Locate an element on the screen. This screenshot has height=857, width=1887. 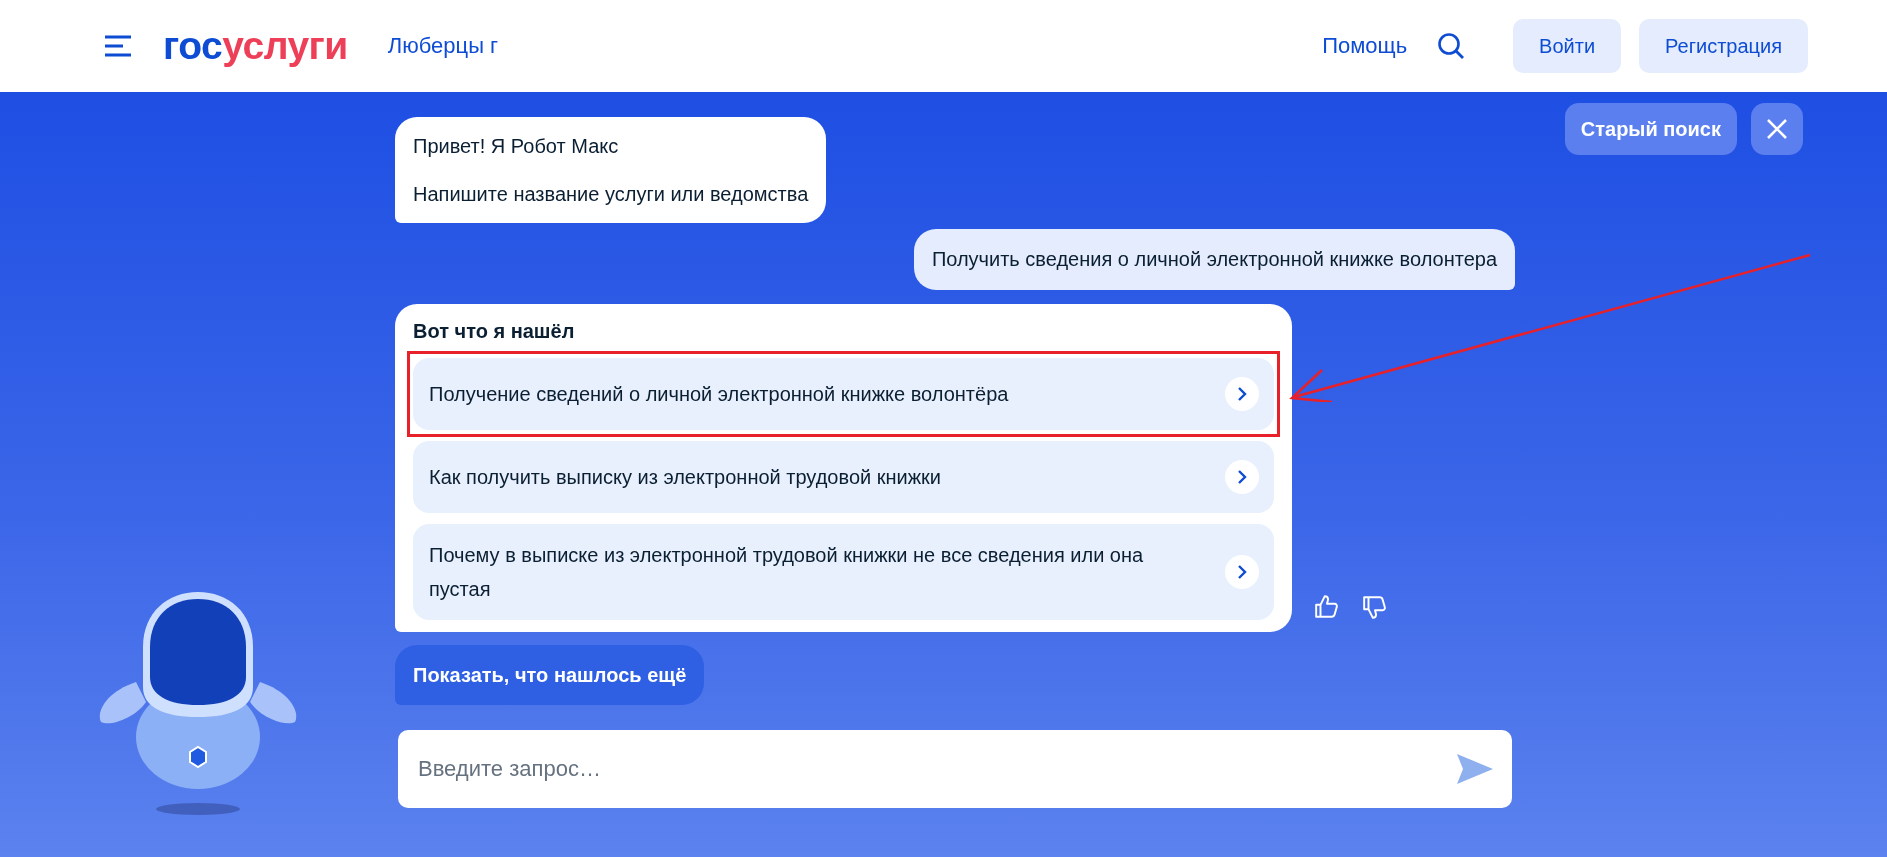
result-text: Как получить выписку из электронной трудовой книжки is located at coordinates (685, 477).